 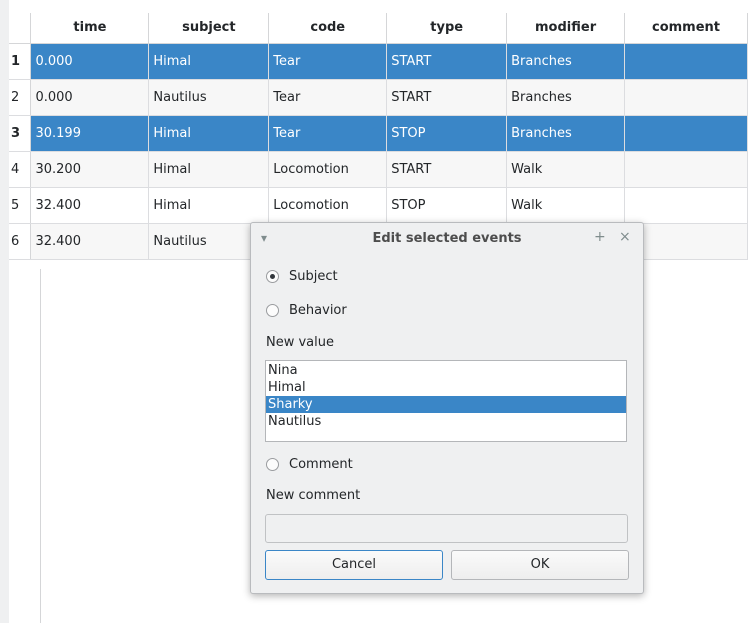 I want to click on list-item: Himal, so click(x=446, y=387).